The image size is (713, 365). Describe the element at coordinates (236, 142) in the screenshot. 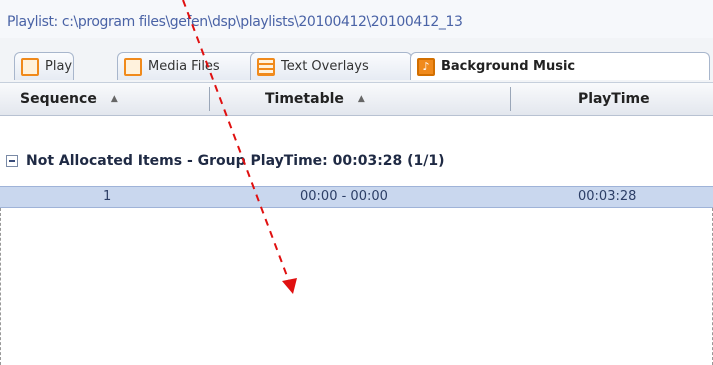

I see `annotation-arrow-line` at that location.